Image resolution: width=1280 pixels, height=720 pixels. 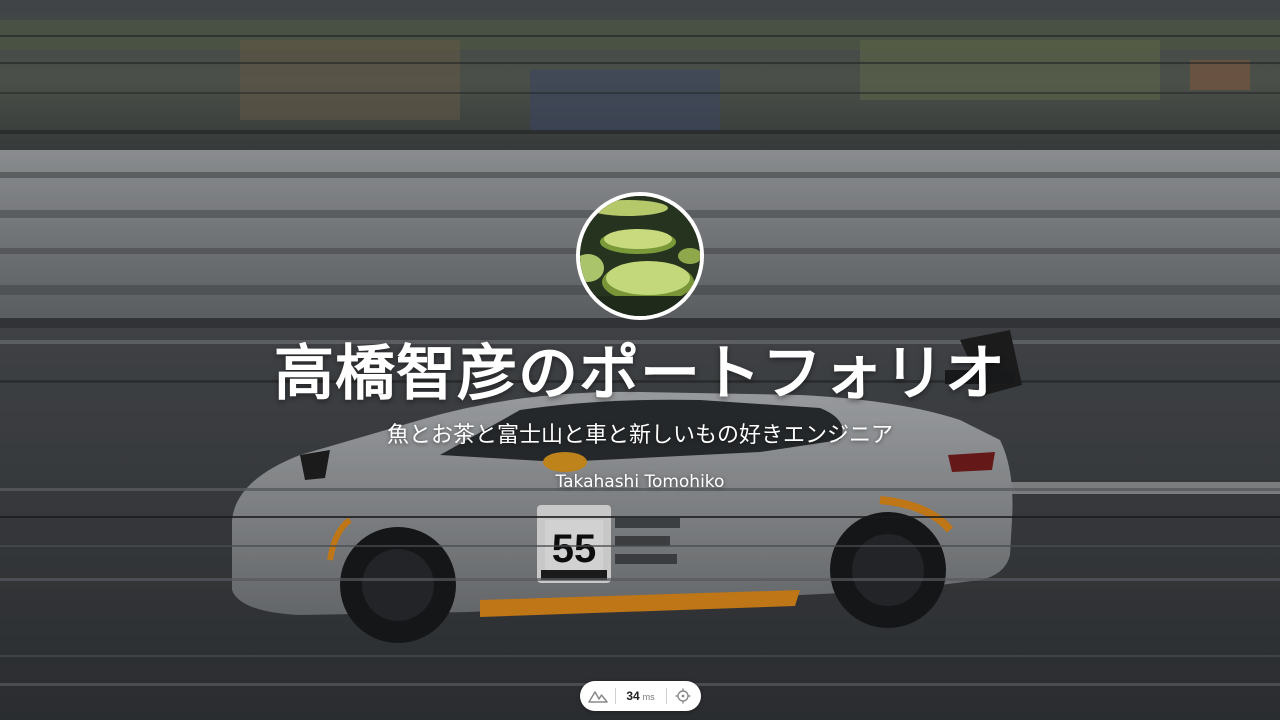 I want to click on avatar-image, so click(x=640, y=256).